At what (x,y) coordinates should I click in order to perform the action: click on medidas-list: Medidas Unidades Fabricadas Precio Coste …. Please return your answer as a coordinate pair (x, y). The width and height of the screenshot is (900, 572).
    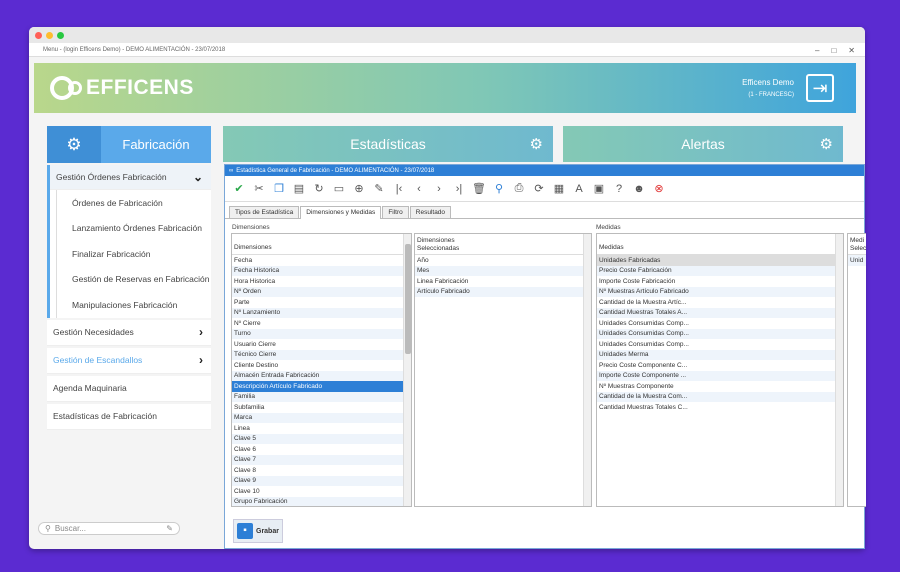
    Looking at the image, I should click on (720, 370).